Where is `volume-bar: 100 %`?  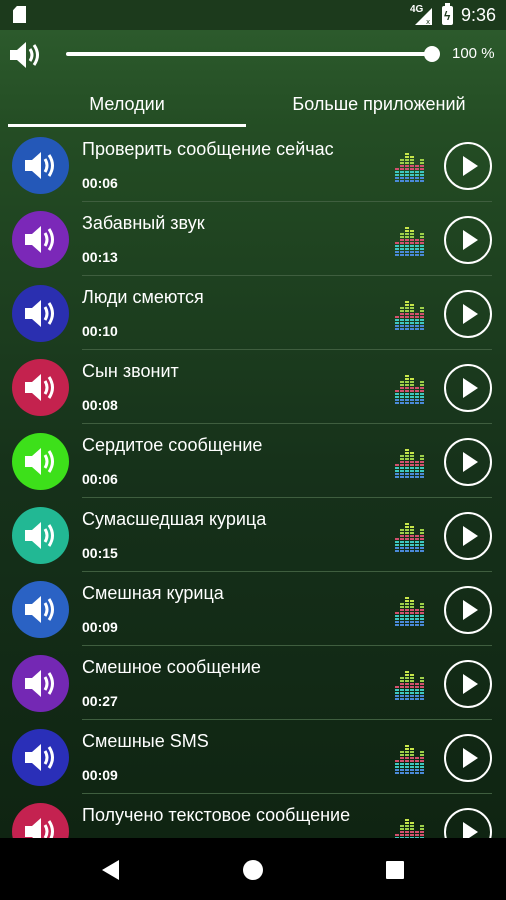 volume-bar: 100 % is located at coordinates (253, 55).